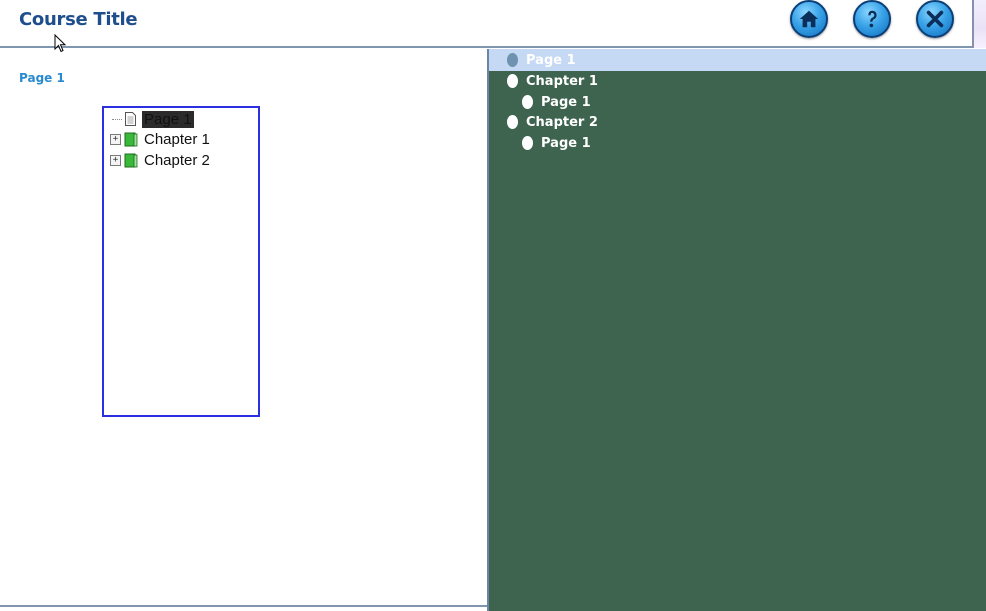 The image size is (986, 611). I want to click on course-tree: Page 1 + Chapter 1 + Chapter 2, so click(181, 261).